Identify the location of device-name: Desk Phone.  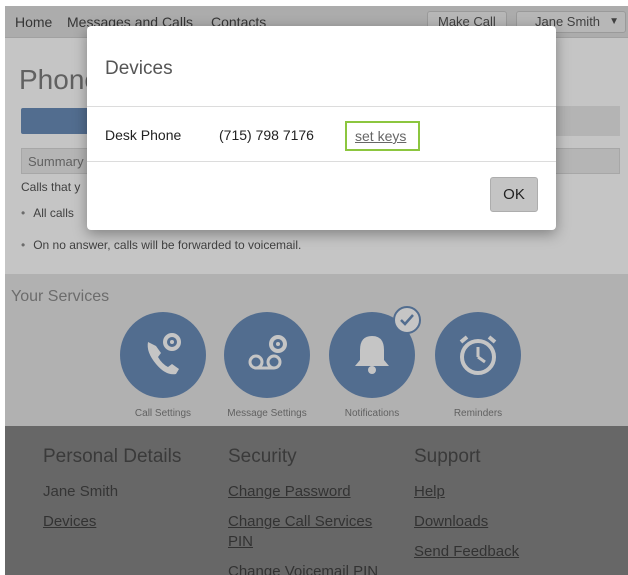
(143, 135).